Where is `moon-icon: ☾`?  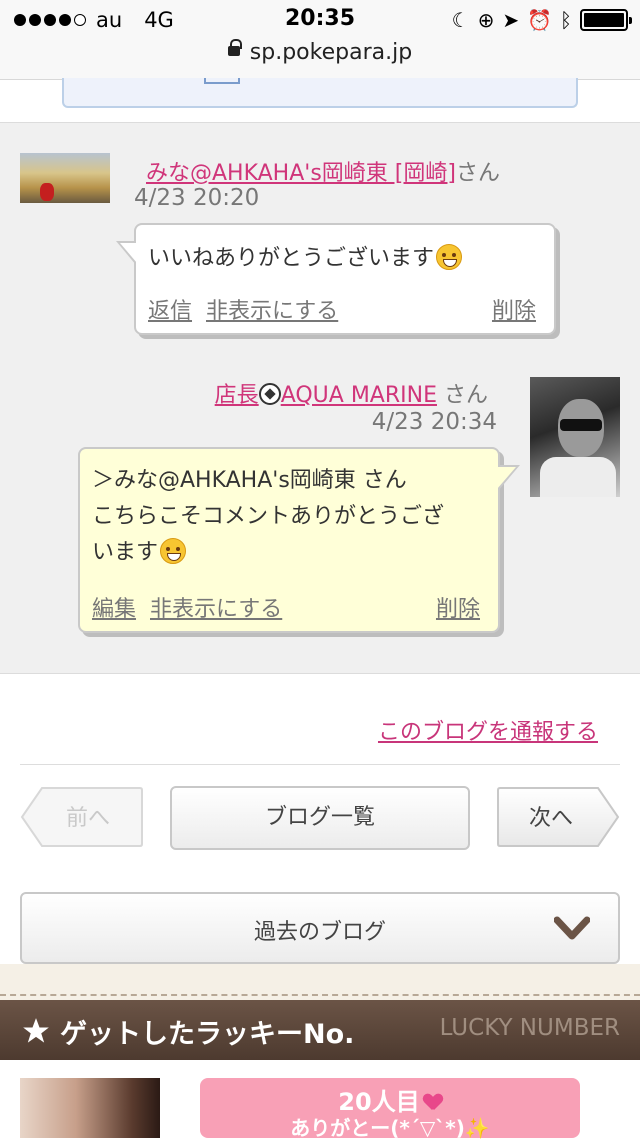 moon-icon: ☾ is located at coordinates (460, 20).